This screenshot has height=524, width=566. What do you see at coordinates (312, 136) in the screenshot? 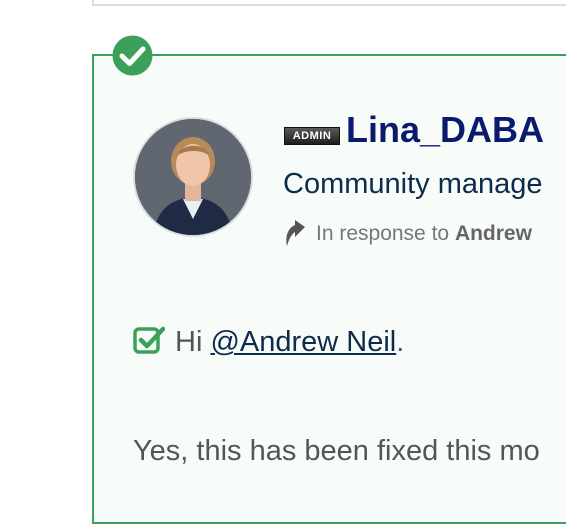
I see `admin-rank-badge: ADMIN` at bounding box center [312, 136].